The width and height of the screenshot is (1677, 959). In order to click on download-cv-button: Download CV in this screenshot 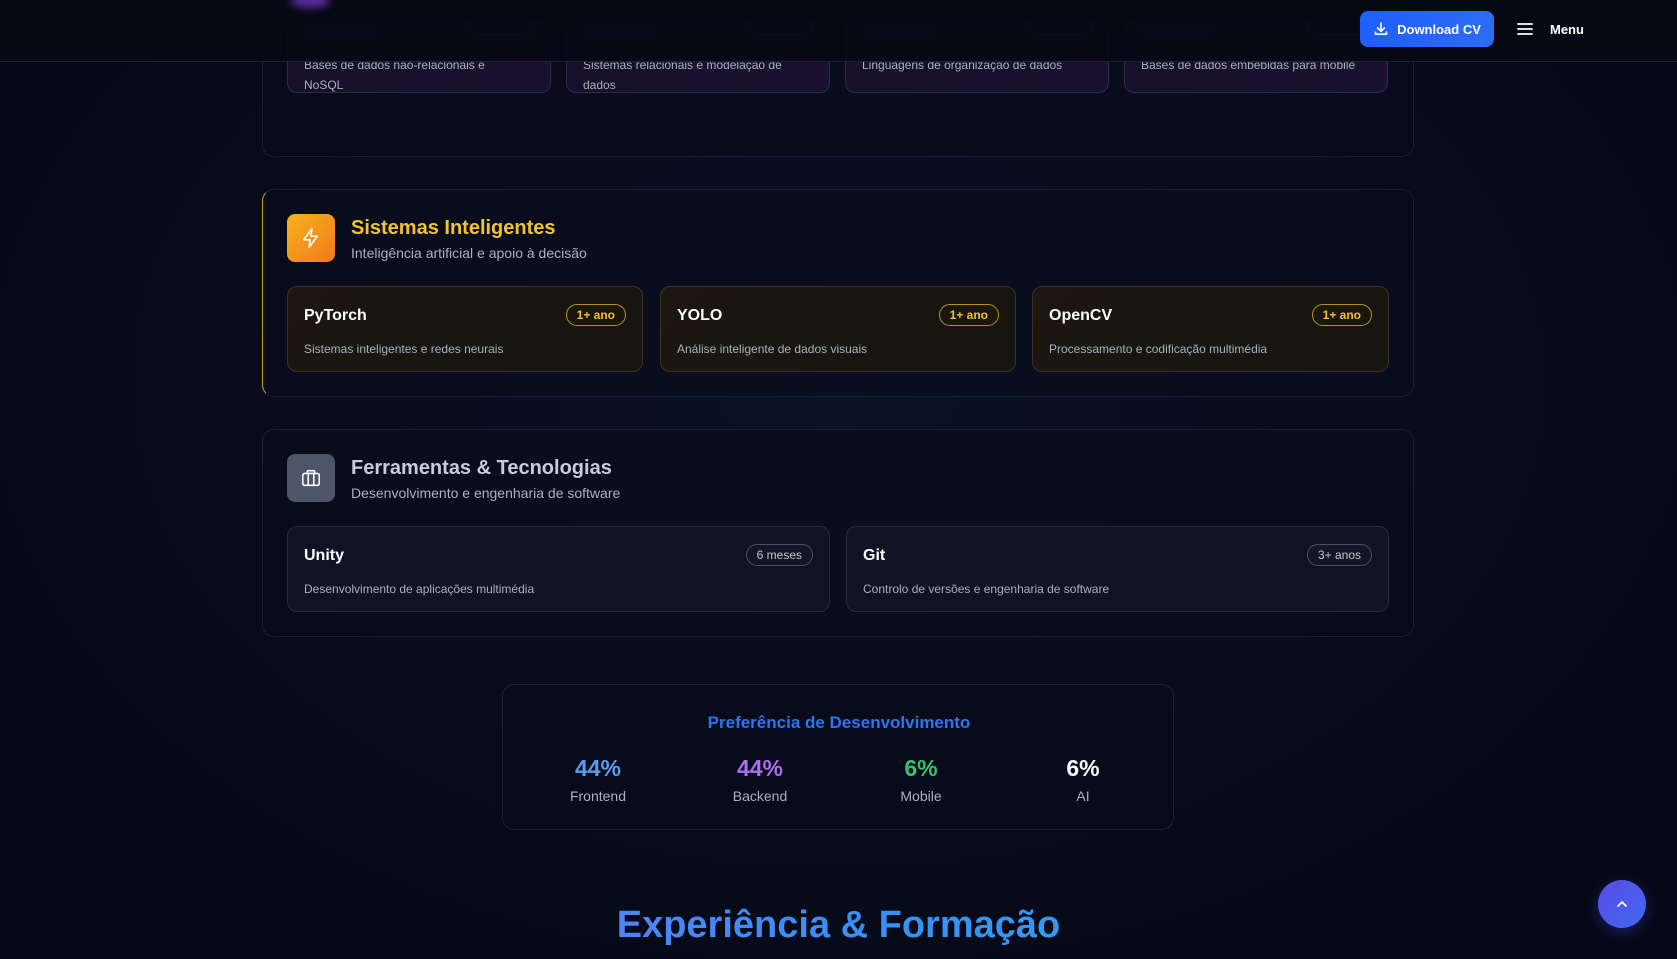, I will do `click(1427, 29)`.